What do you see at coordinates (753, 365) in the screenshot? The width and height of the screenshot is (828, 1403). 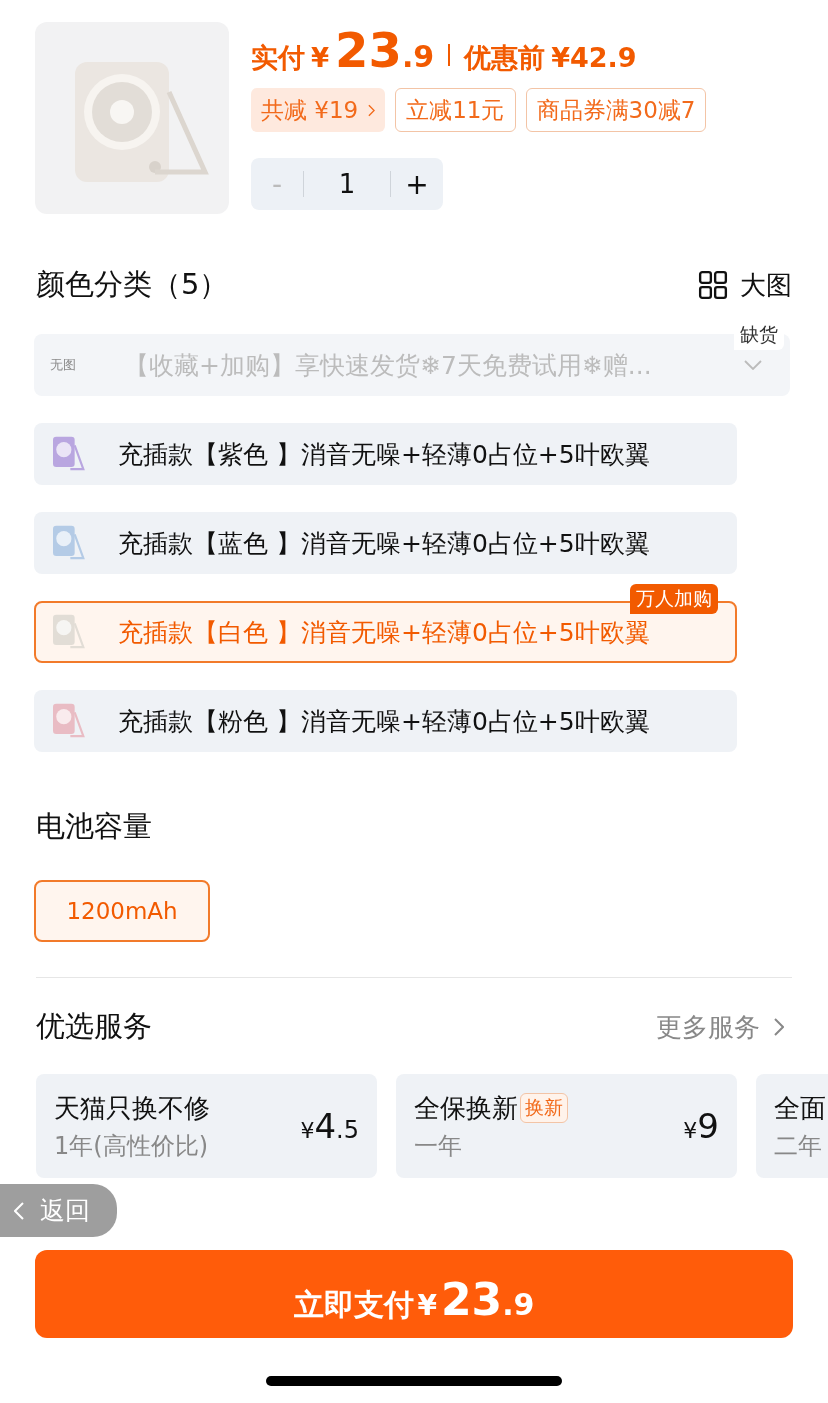 I see `chevron-down-icon` at bounding box center [753, 365].